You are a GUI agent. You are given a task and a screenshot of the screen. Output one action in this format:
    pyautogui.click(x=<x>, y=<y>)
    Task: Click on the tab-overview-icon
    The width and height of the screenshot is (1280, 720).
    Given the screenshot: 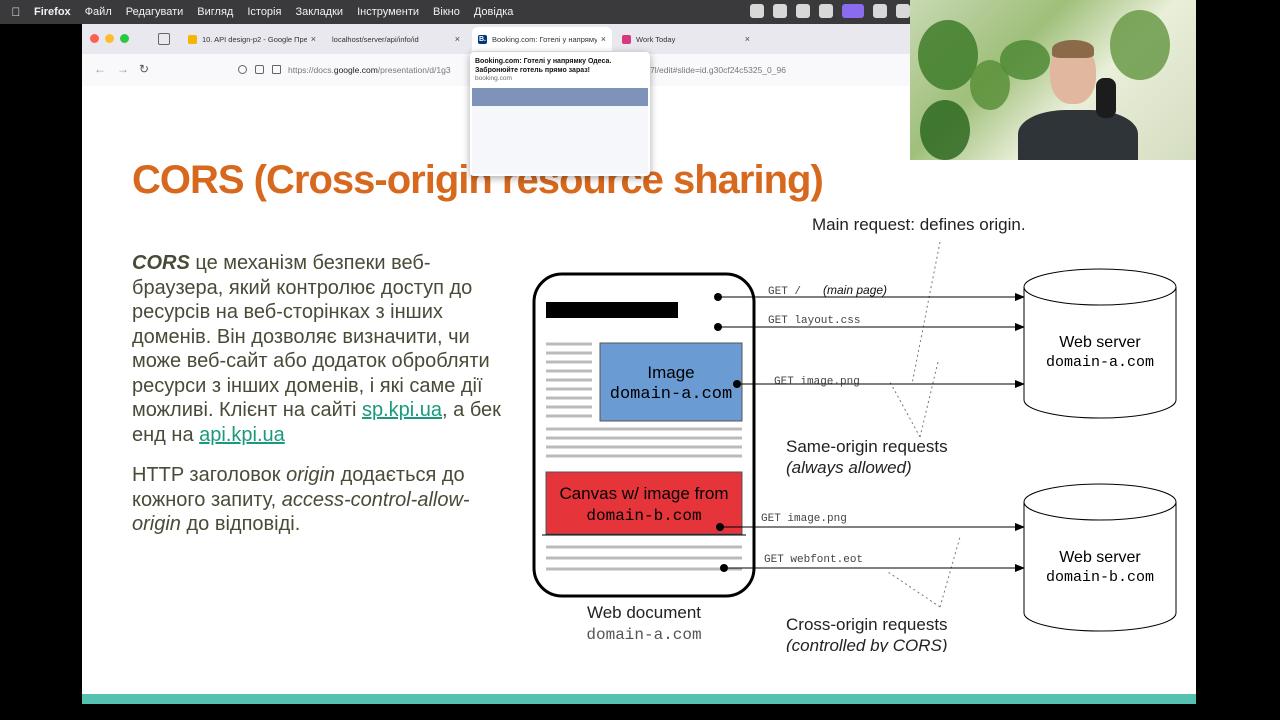 What is the action you would take?
    pyautogui.click(x=164, y=39)
    